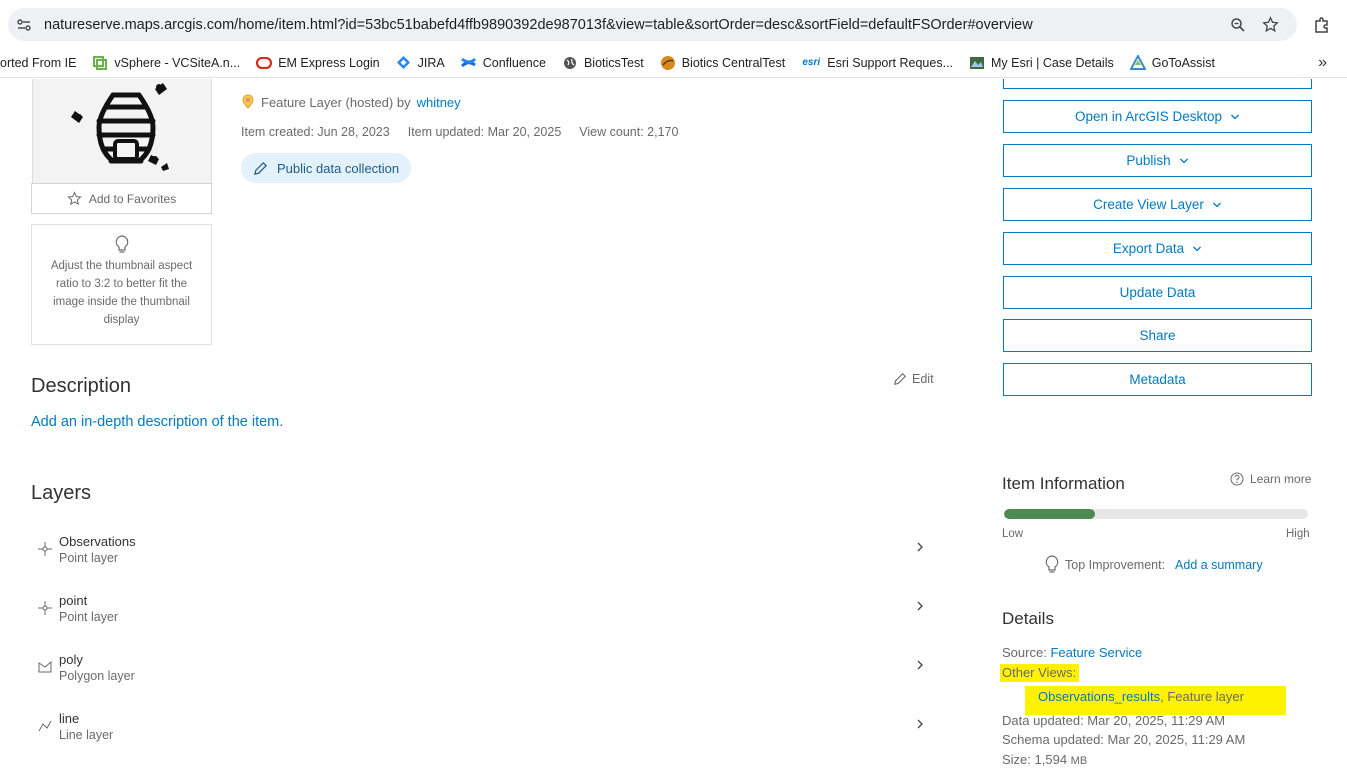  What do you see at coordinates (1157, 379) in the screenshot?
I see `metadata-button: Metadata` at bounding box center [1157, 379].